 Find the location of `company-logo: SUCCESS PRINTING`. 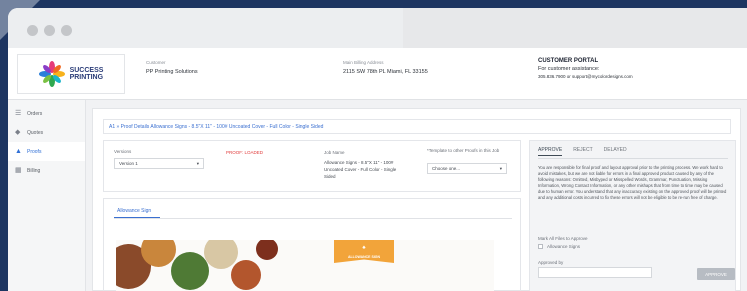

company-logo: SUCCESS PRINTING is located at coordinates (71, 74).